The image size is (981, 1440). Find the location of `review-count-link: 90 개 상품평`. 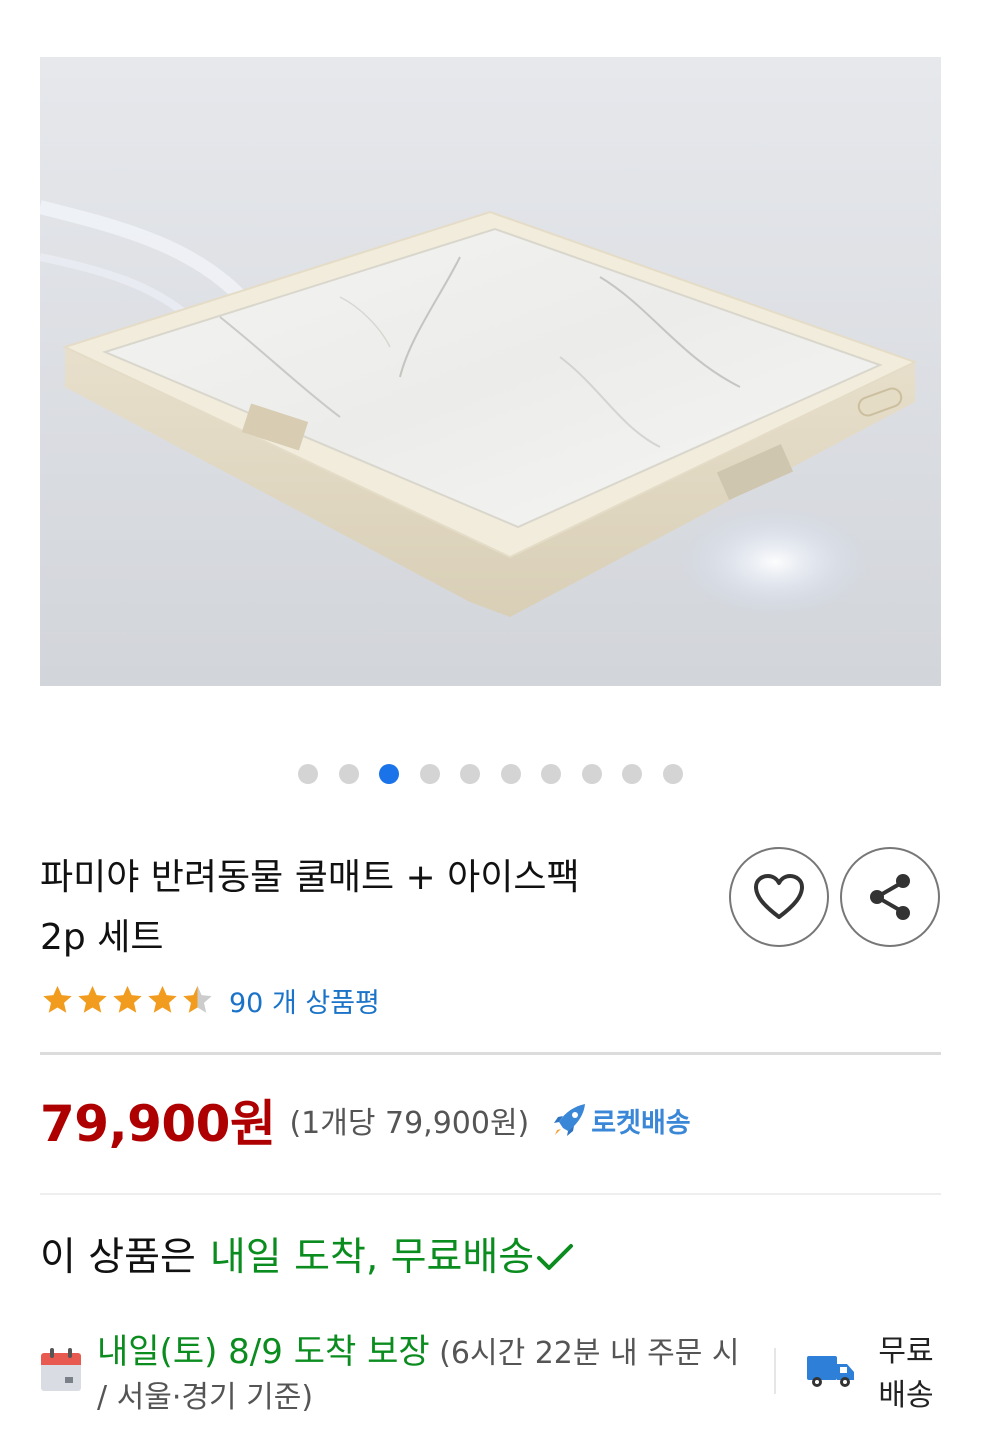

review-count-link: 90 개 상품평 is located at coordinates (304, 1000).